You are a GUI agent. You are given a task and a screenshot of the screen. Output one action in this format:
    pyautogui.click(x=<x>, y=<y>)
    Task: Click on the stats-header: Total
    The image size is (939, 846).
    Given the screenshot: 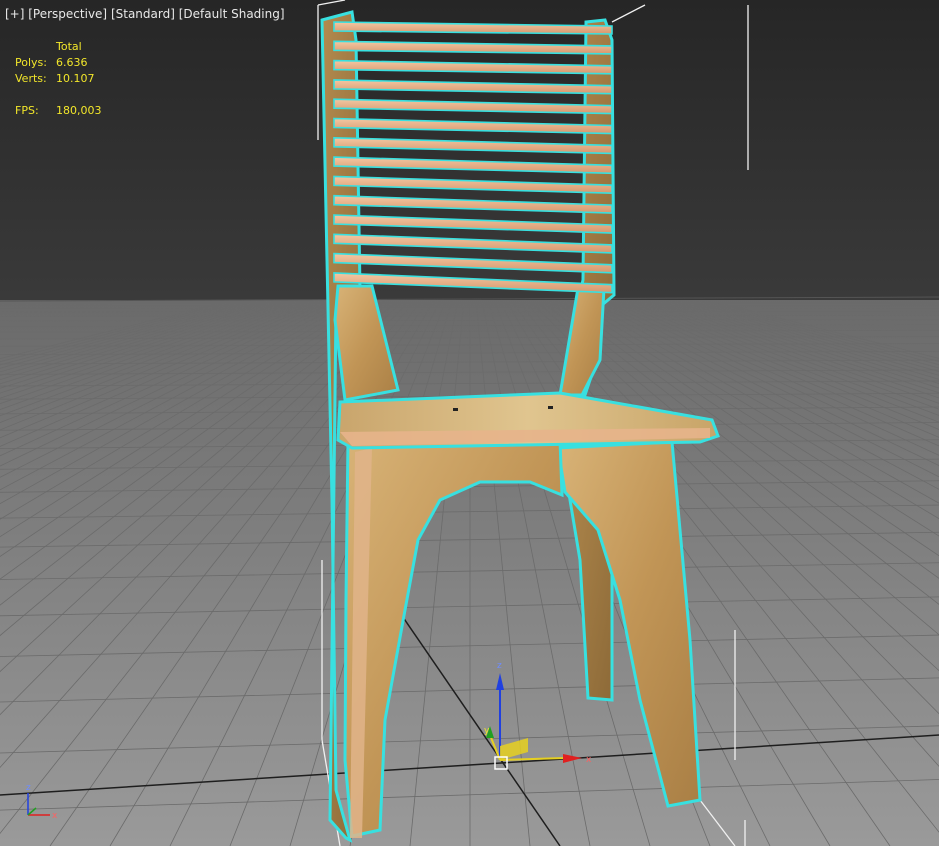 What is the action you would take?
    pyautogui.click(x=69, y=46)
    